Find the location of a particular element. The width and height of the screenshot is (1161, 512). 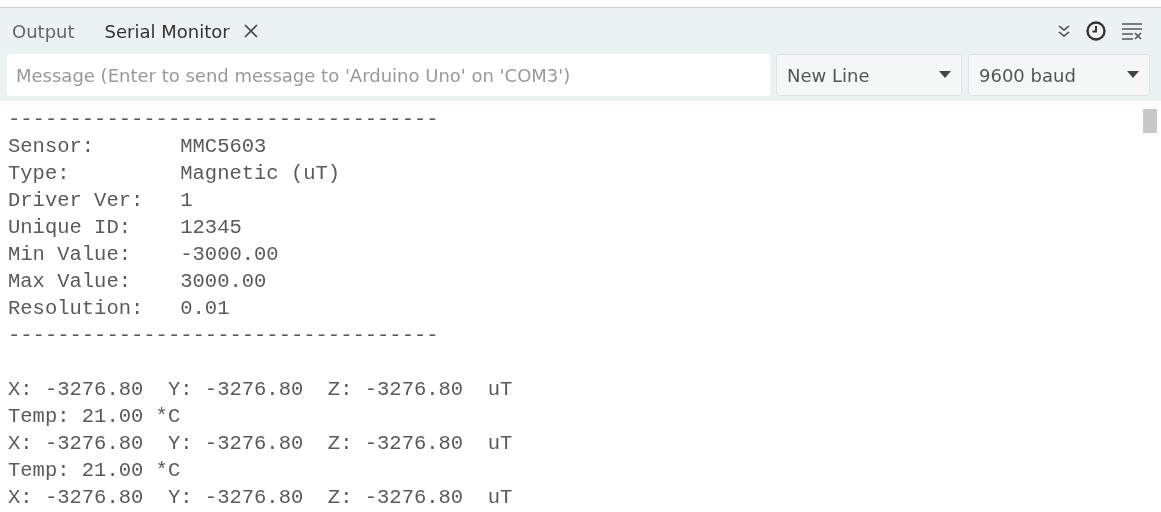

scrollbar-thumb is located at coordinates (1150, 121).